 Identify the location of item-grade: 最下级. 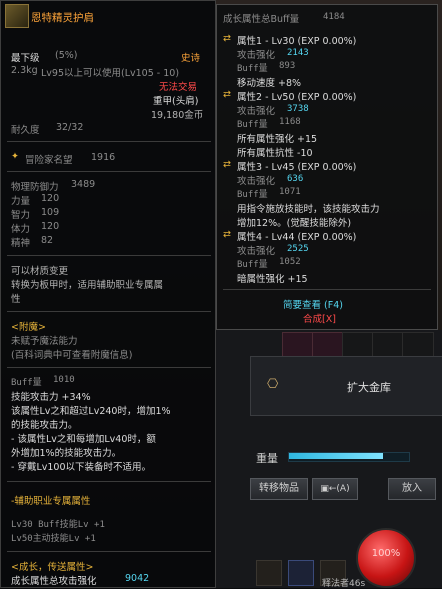
(25, 58).